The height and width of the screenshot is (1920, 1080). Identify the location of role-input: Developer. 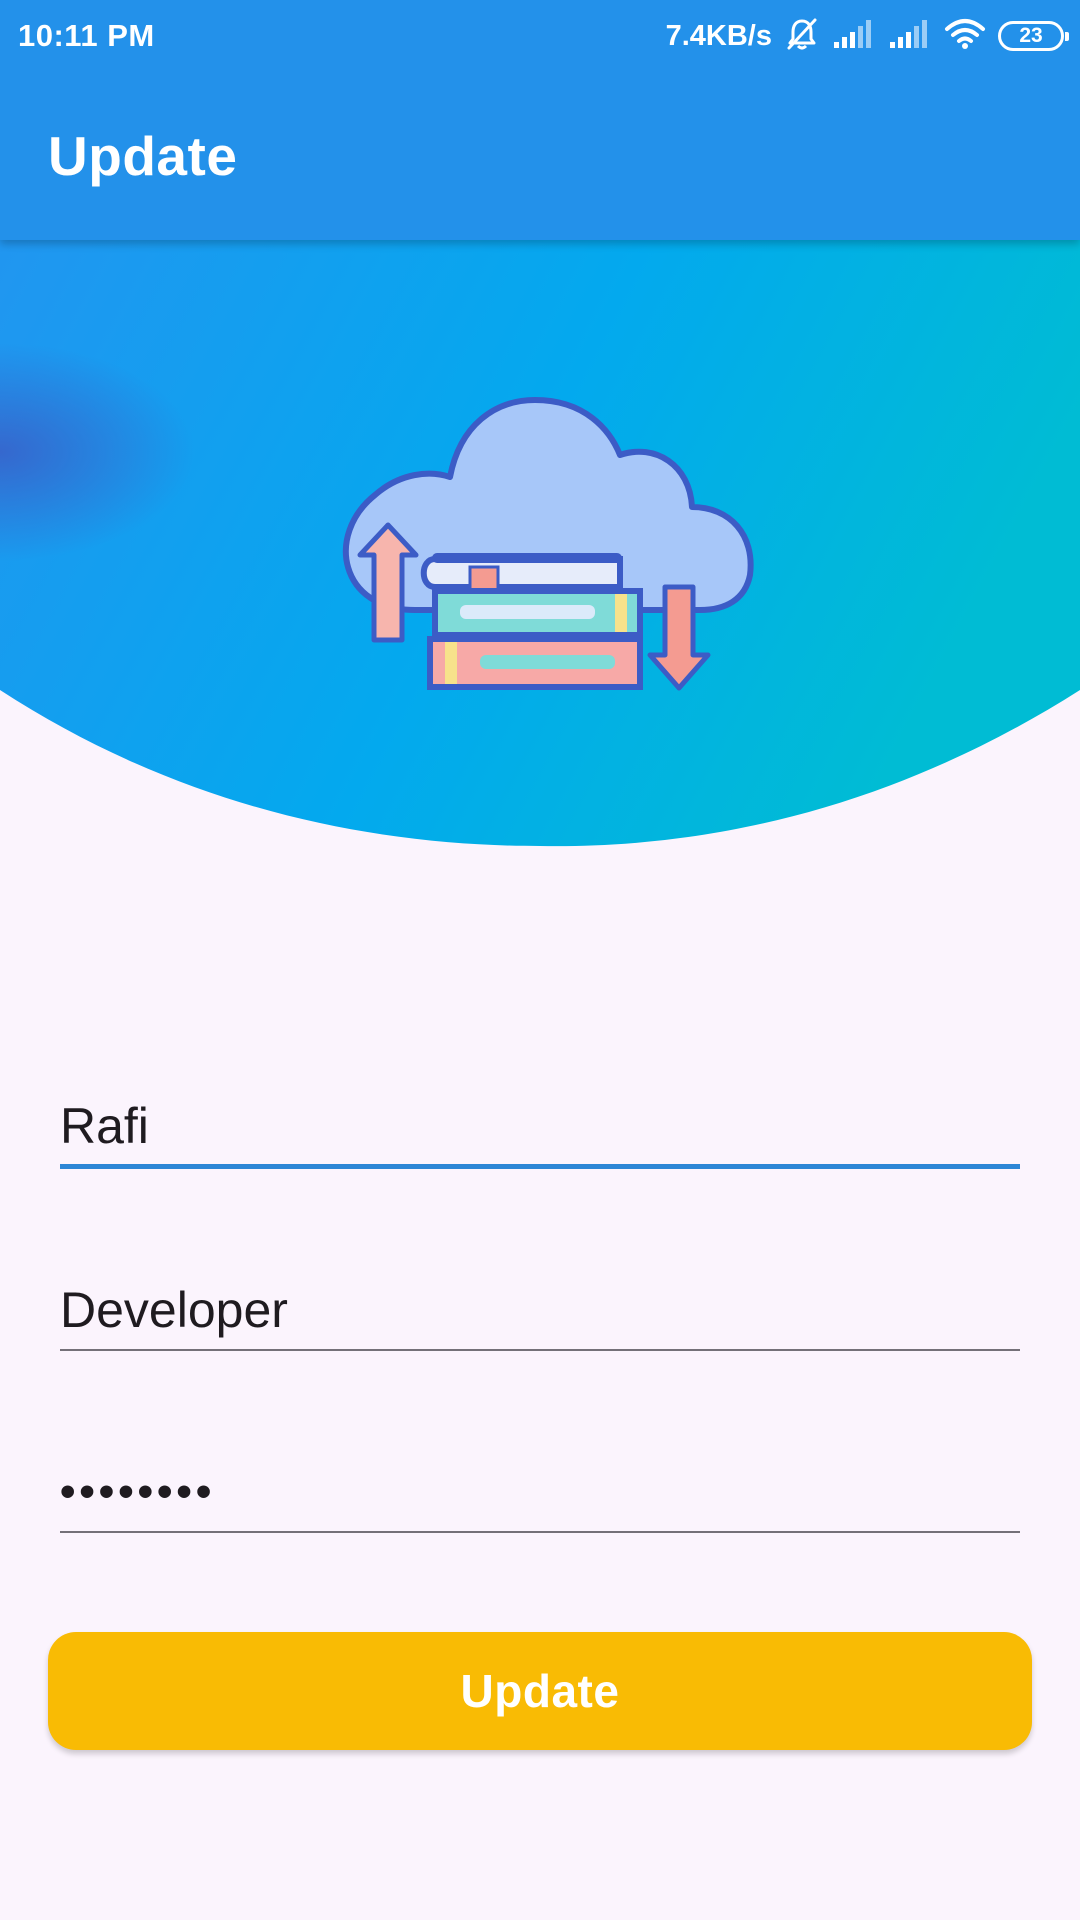
(540, 1310).